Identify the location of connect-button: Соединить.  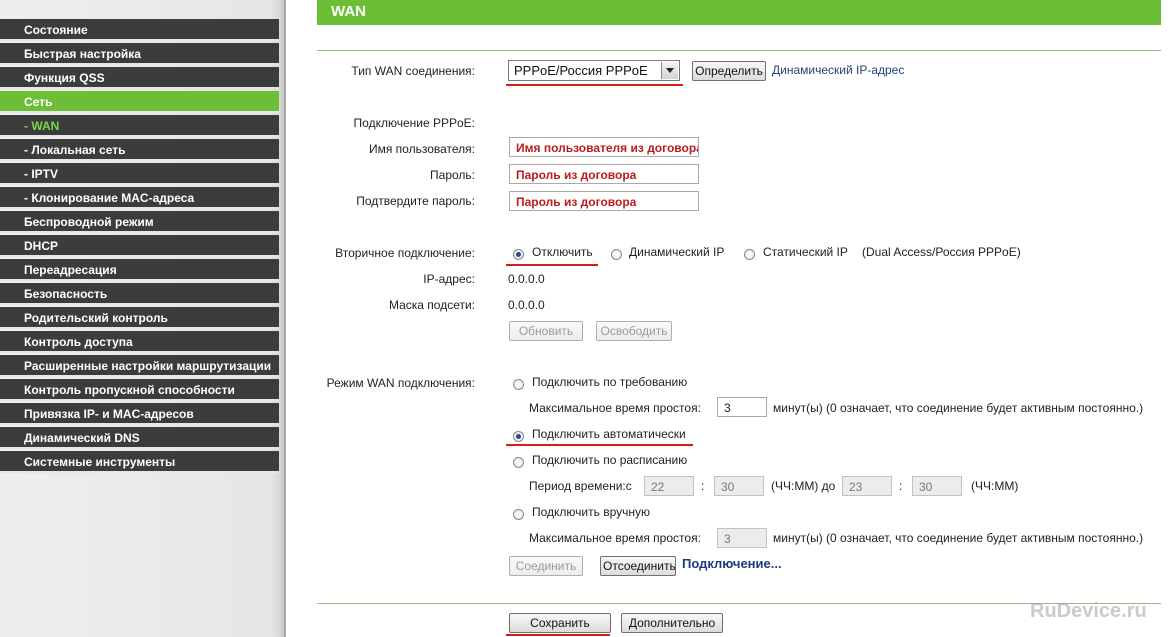
(546, 566).